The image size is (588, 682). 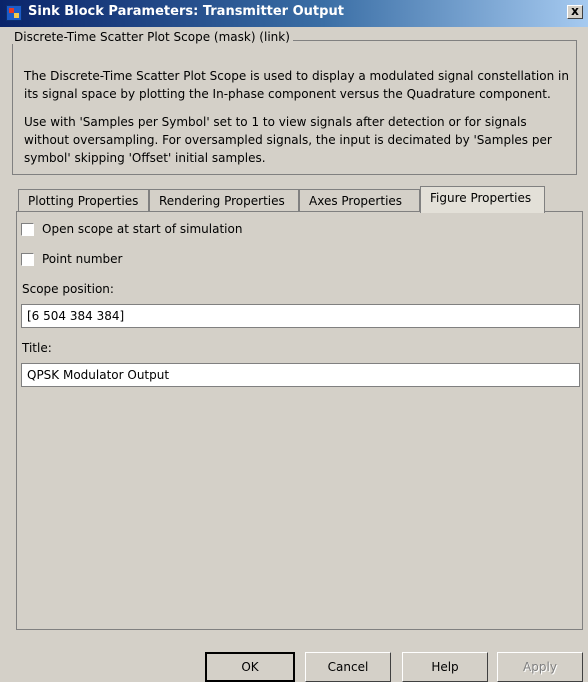 What do you see at coordinates (68, 289) in the screenshot?
I see `scope-position-label: Scope position:` at bounding box center [68, 289].